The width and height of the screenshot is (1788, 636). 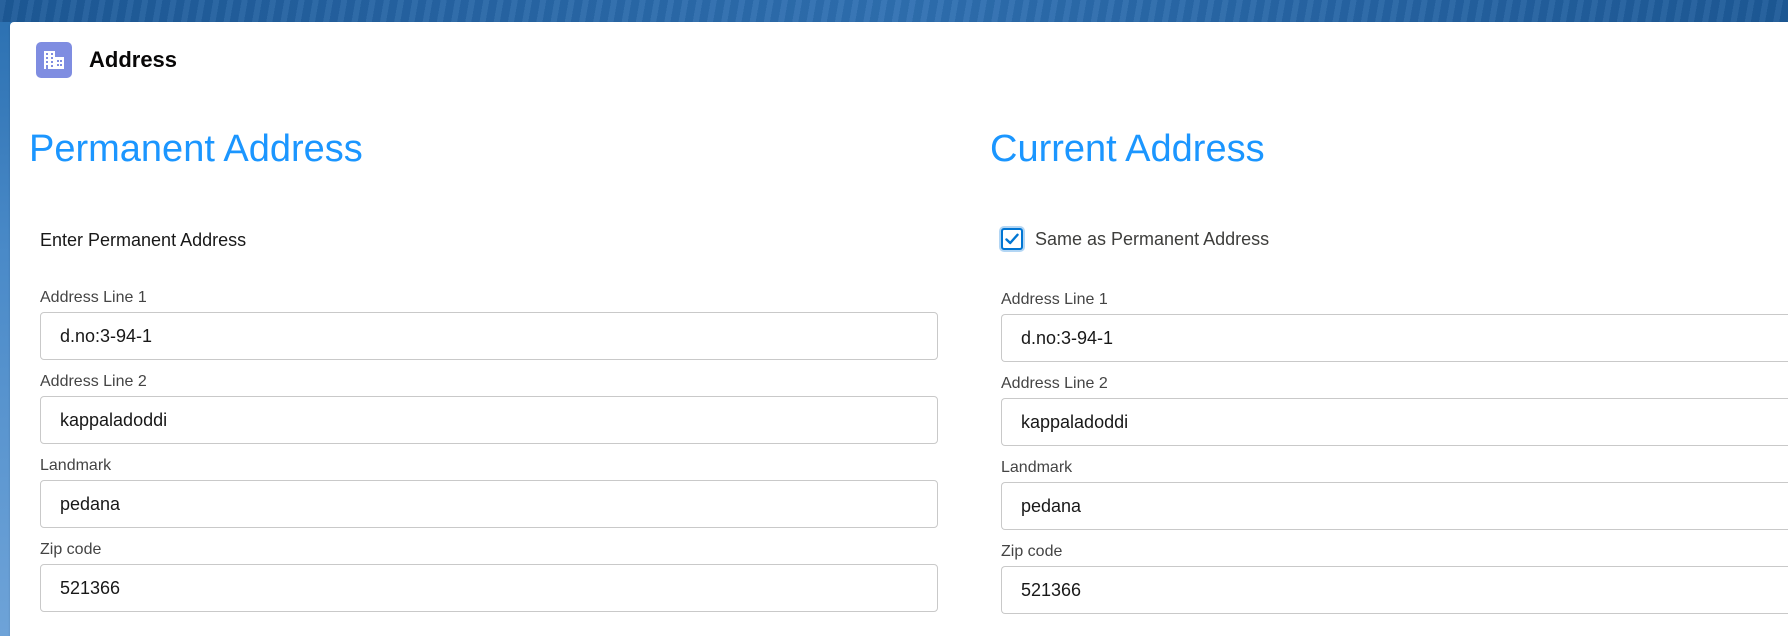 I want to click on permanent-address-line1-field: Address Line 1, so click(x=489, y=324).